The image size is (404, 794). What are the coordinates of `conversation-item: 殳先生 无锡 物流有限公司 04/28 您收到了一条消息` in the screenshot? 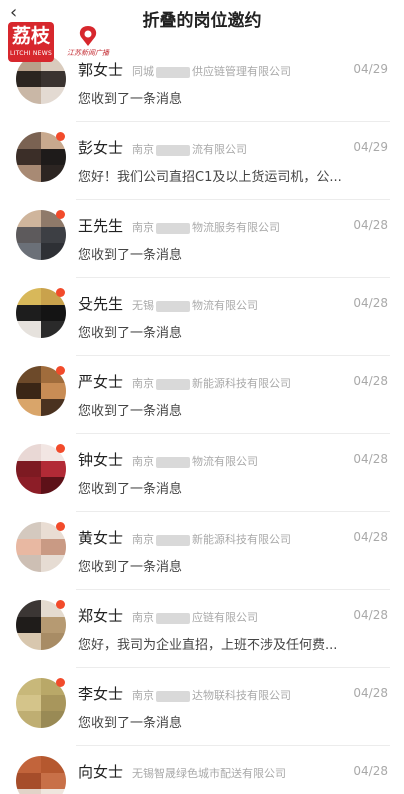 It's located at (202, 317).